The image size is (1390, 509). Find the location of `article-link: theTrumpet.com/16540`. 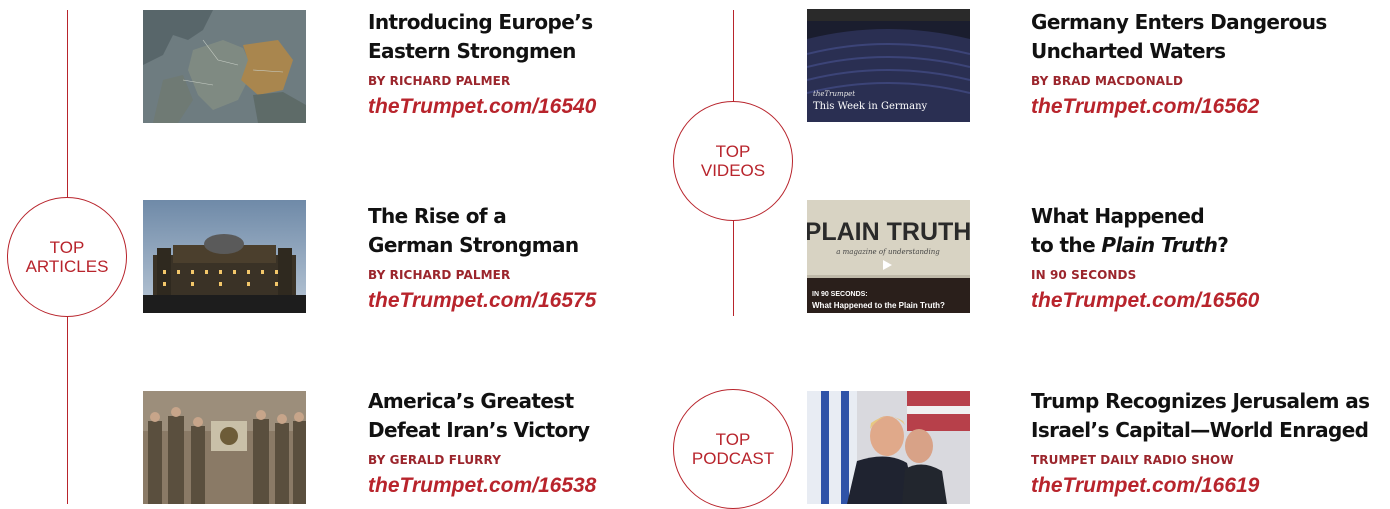

article-link: theTrumpet.com/16540 is located at coordinates (538, 107).